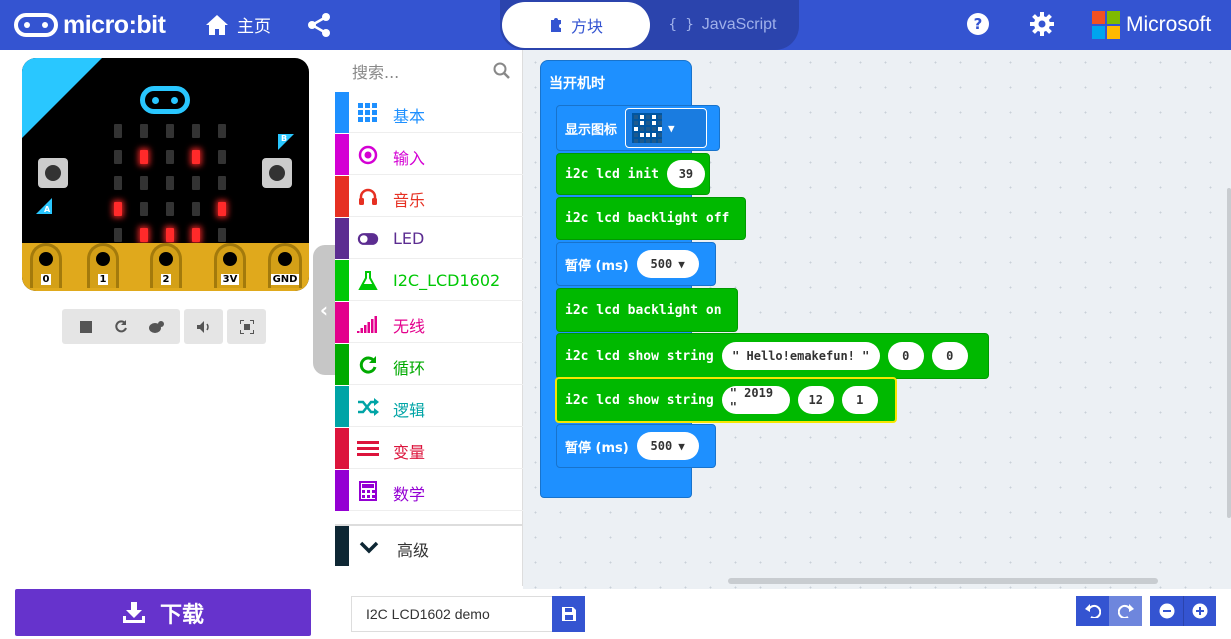  I want to click on toolbox-category-8: 变量, so click(429, 448).